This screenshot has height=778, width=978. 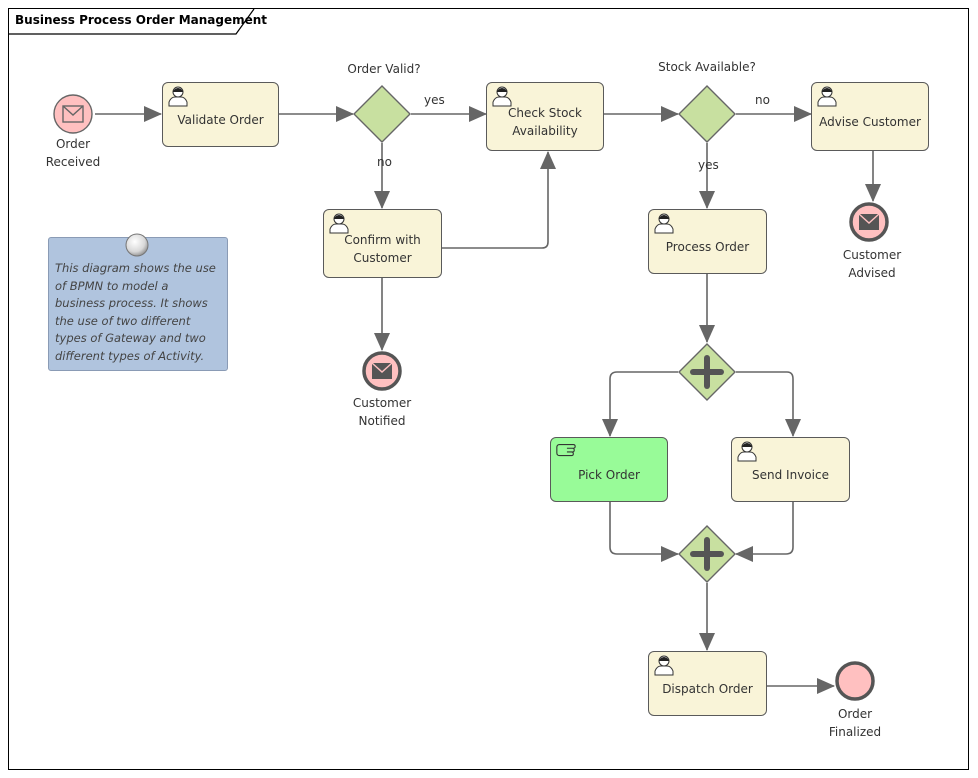 What do you see at coordinates (707, 67) in the screenshot?
I see `gateway-label-stock-available: Stock Available?` at bounding box center [707, 67].